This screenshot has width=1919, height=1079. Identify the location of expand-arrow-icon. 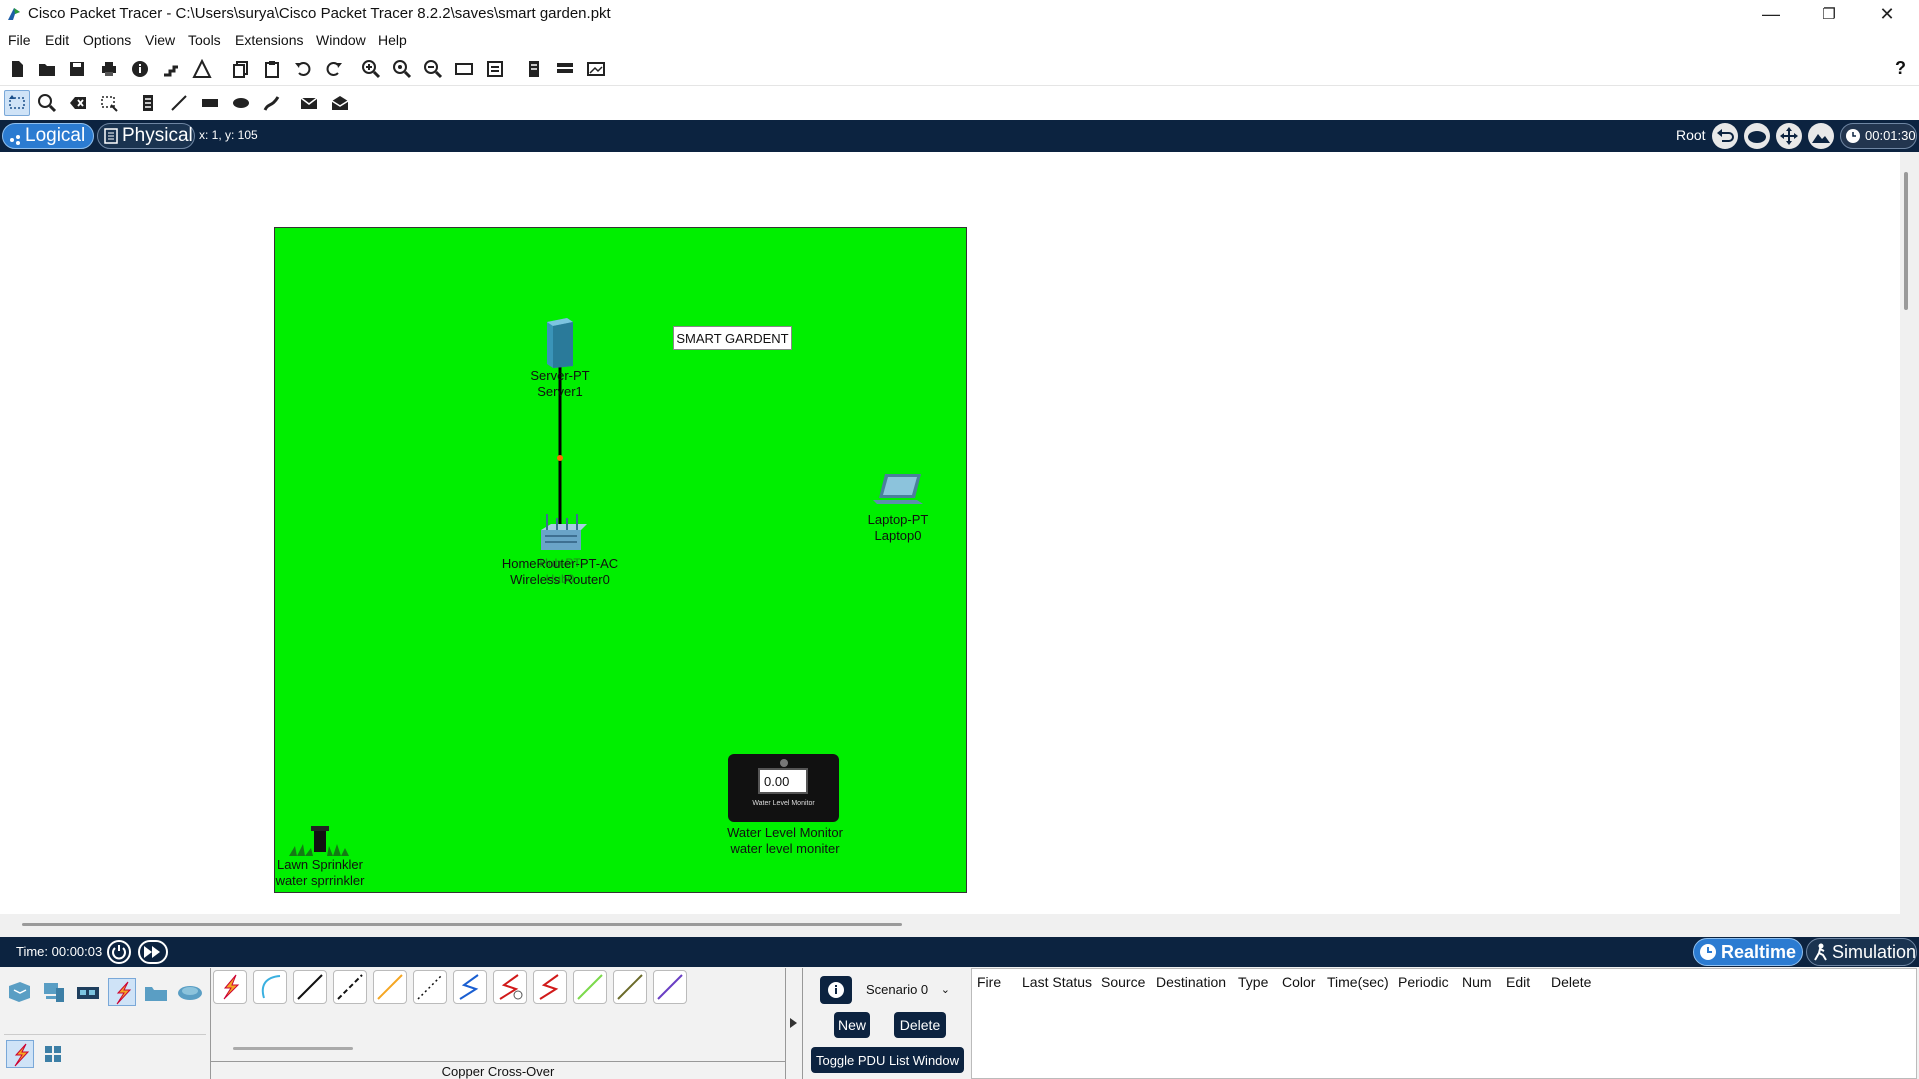
(793, 1023).